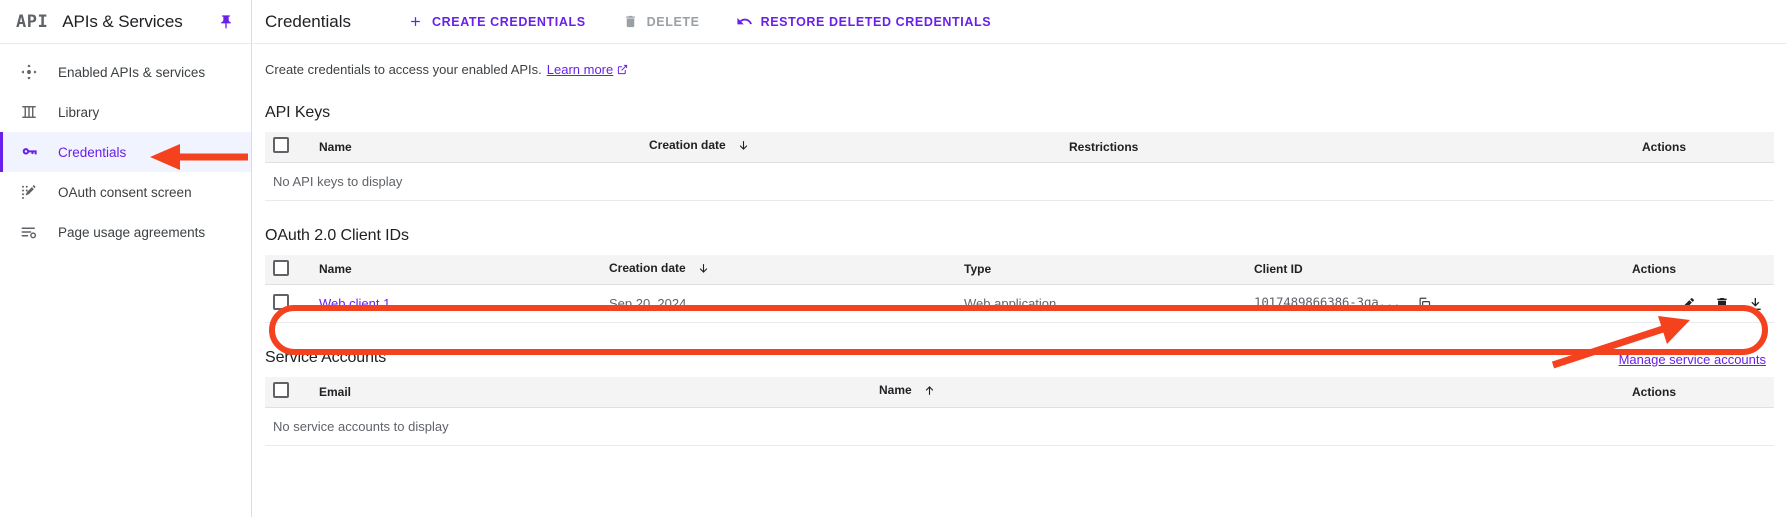 The width and height of the screenshot is (1786, 517). I want to click on sidebar-item-label: OAuth consent screen, so click(125, 192).